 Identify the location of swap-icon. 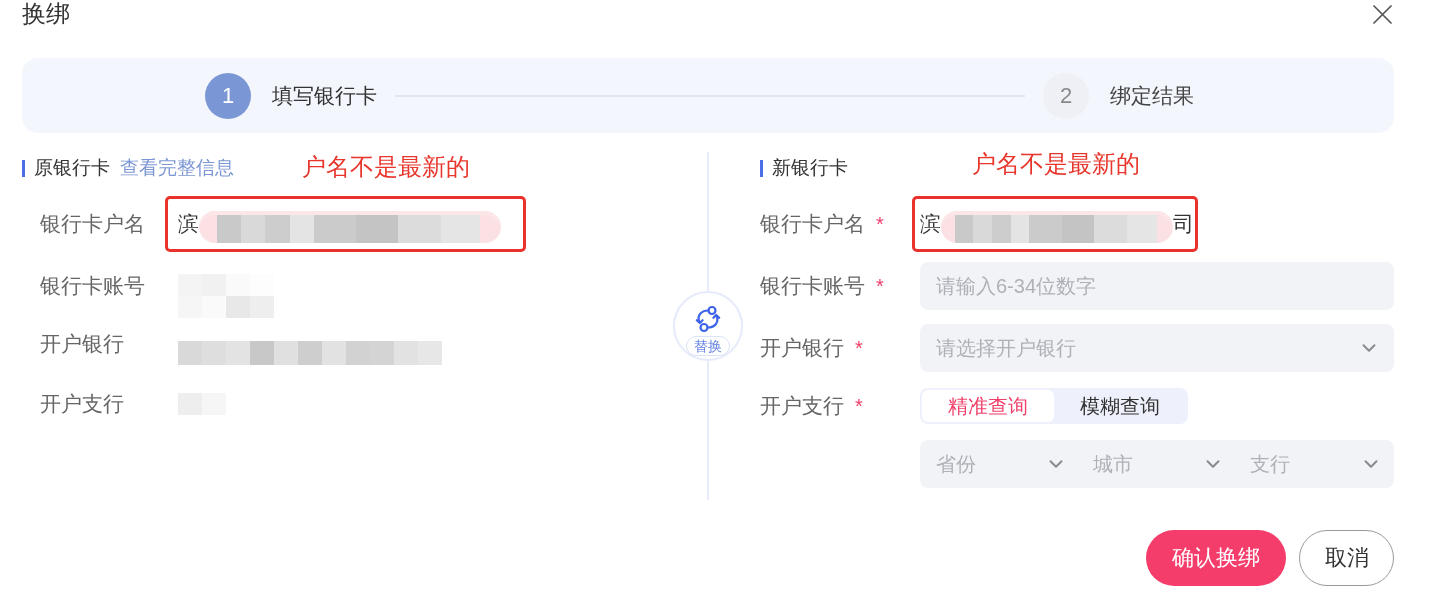
(708, 319).